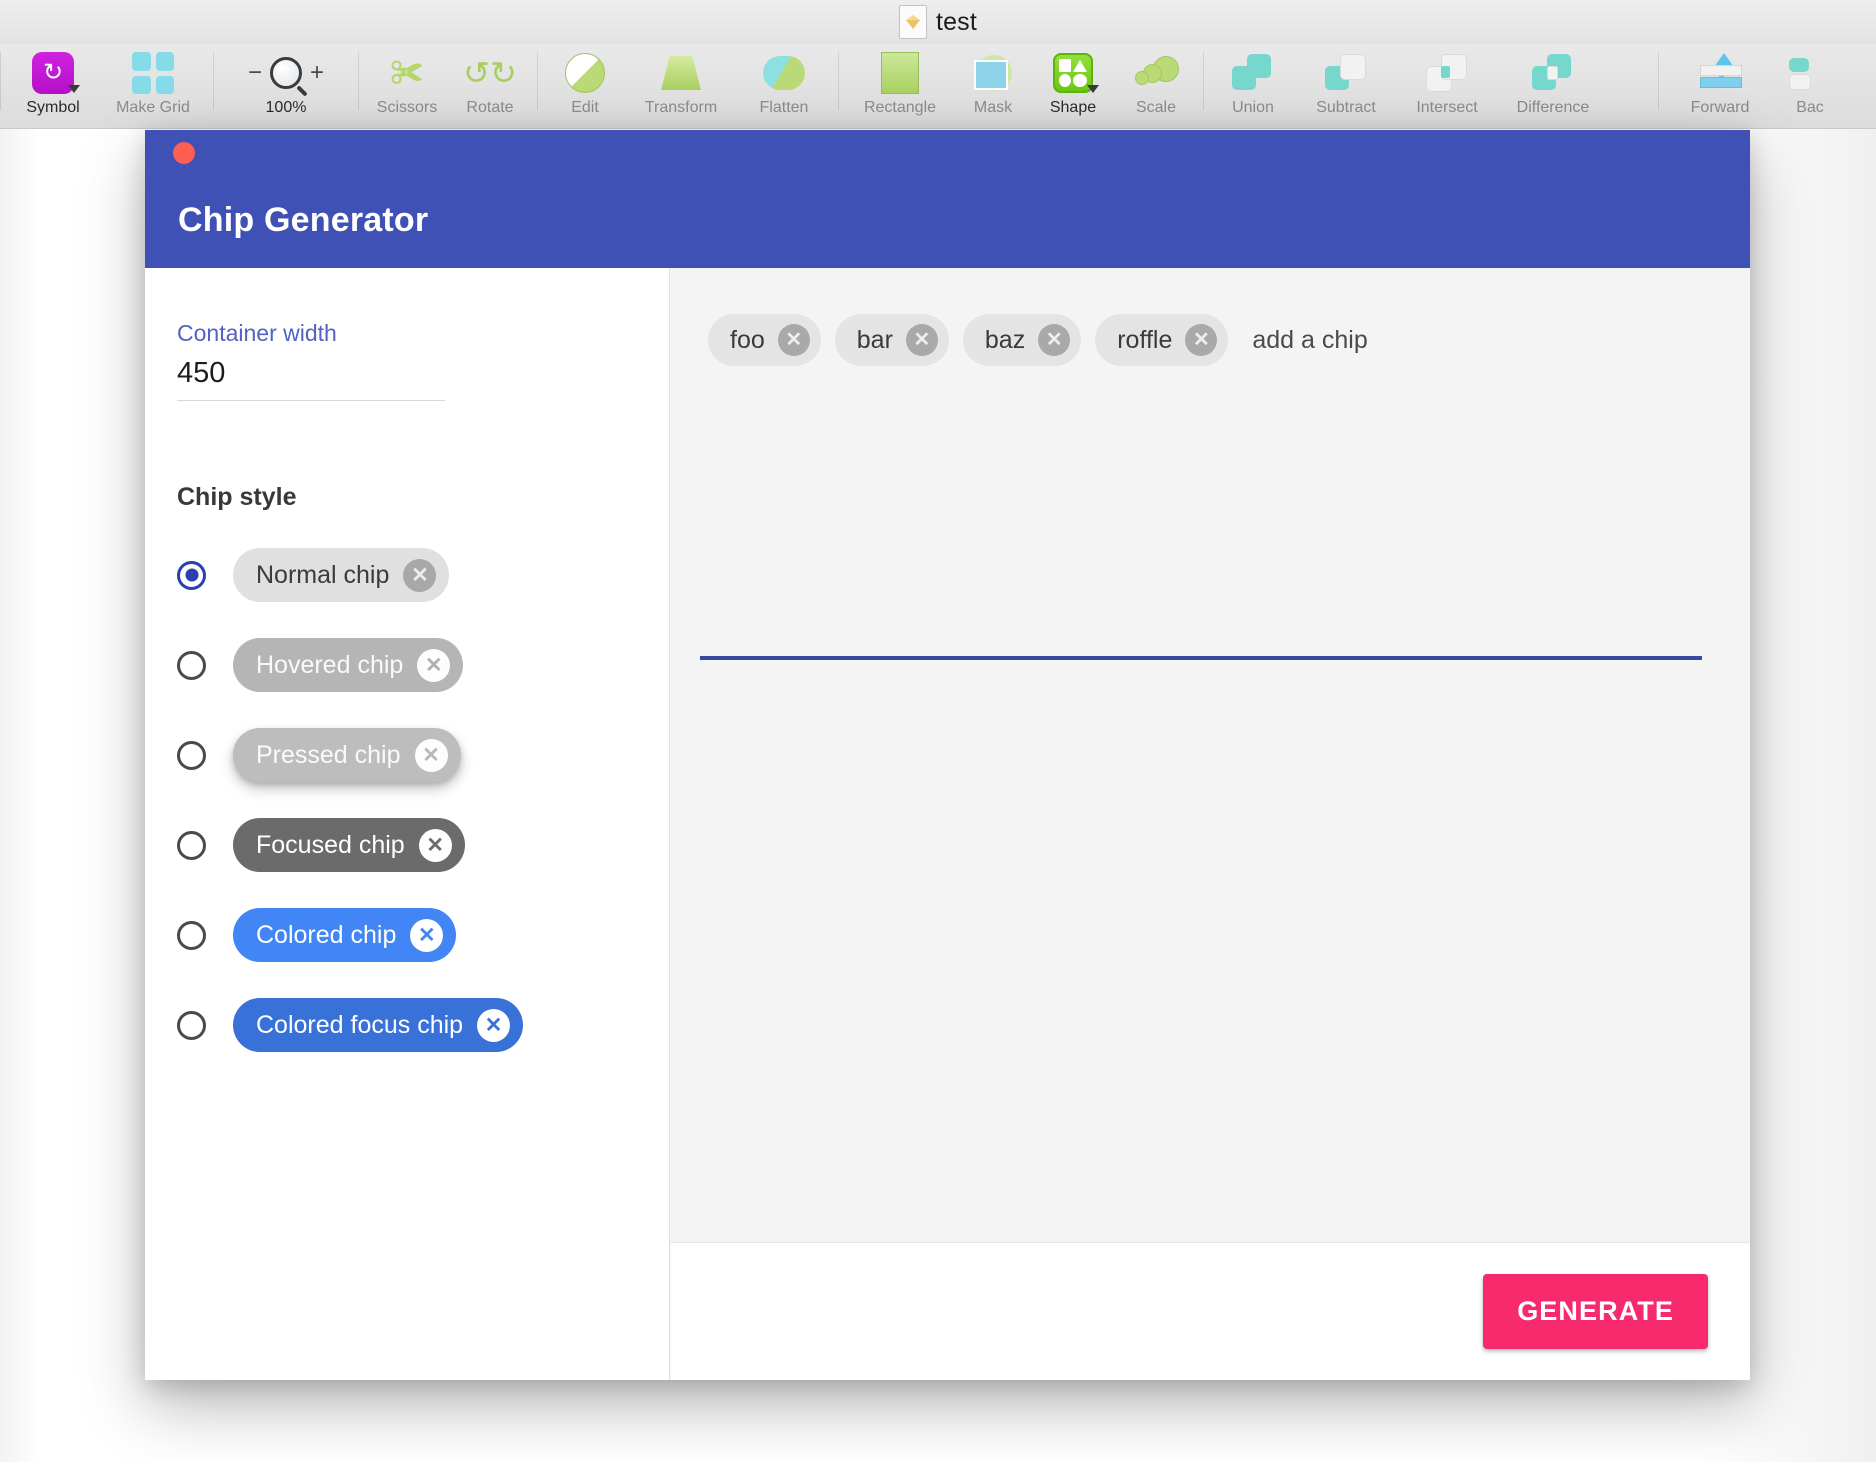 The image size is (1876, 1462). What do you see at coordinates (323, 574) in the screenshot?
I see `chip-label: Normal chip` at bounding box center [323, 574].